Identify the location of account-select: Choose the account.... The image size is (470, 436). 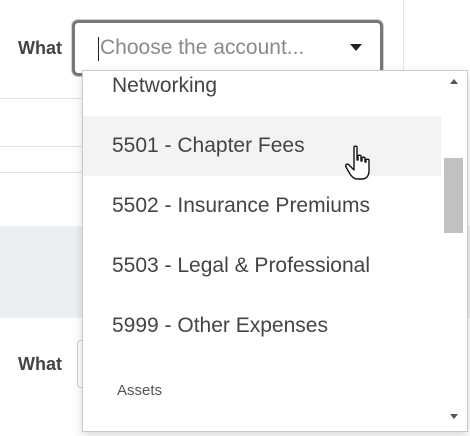
(227, 48).